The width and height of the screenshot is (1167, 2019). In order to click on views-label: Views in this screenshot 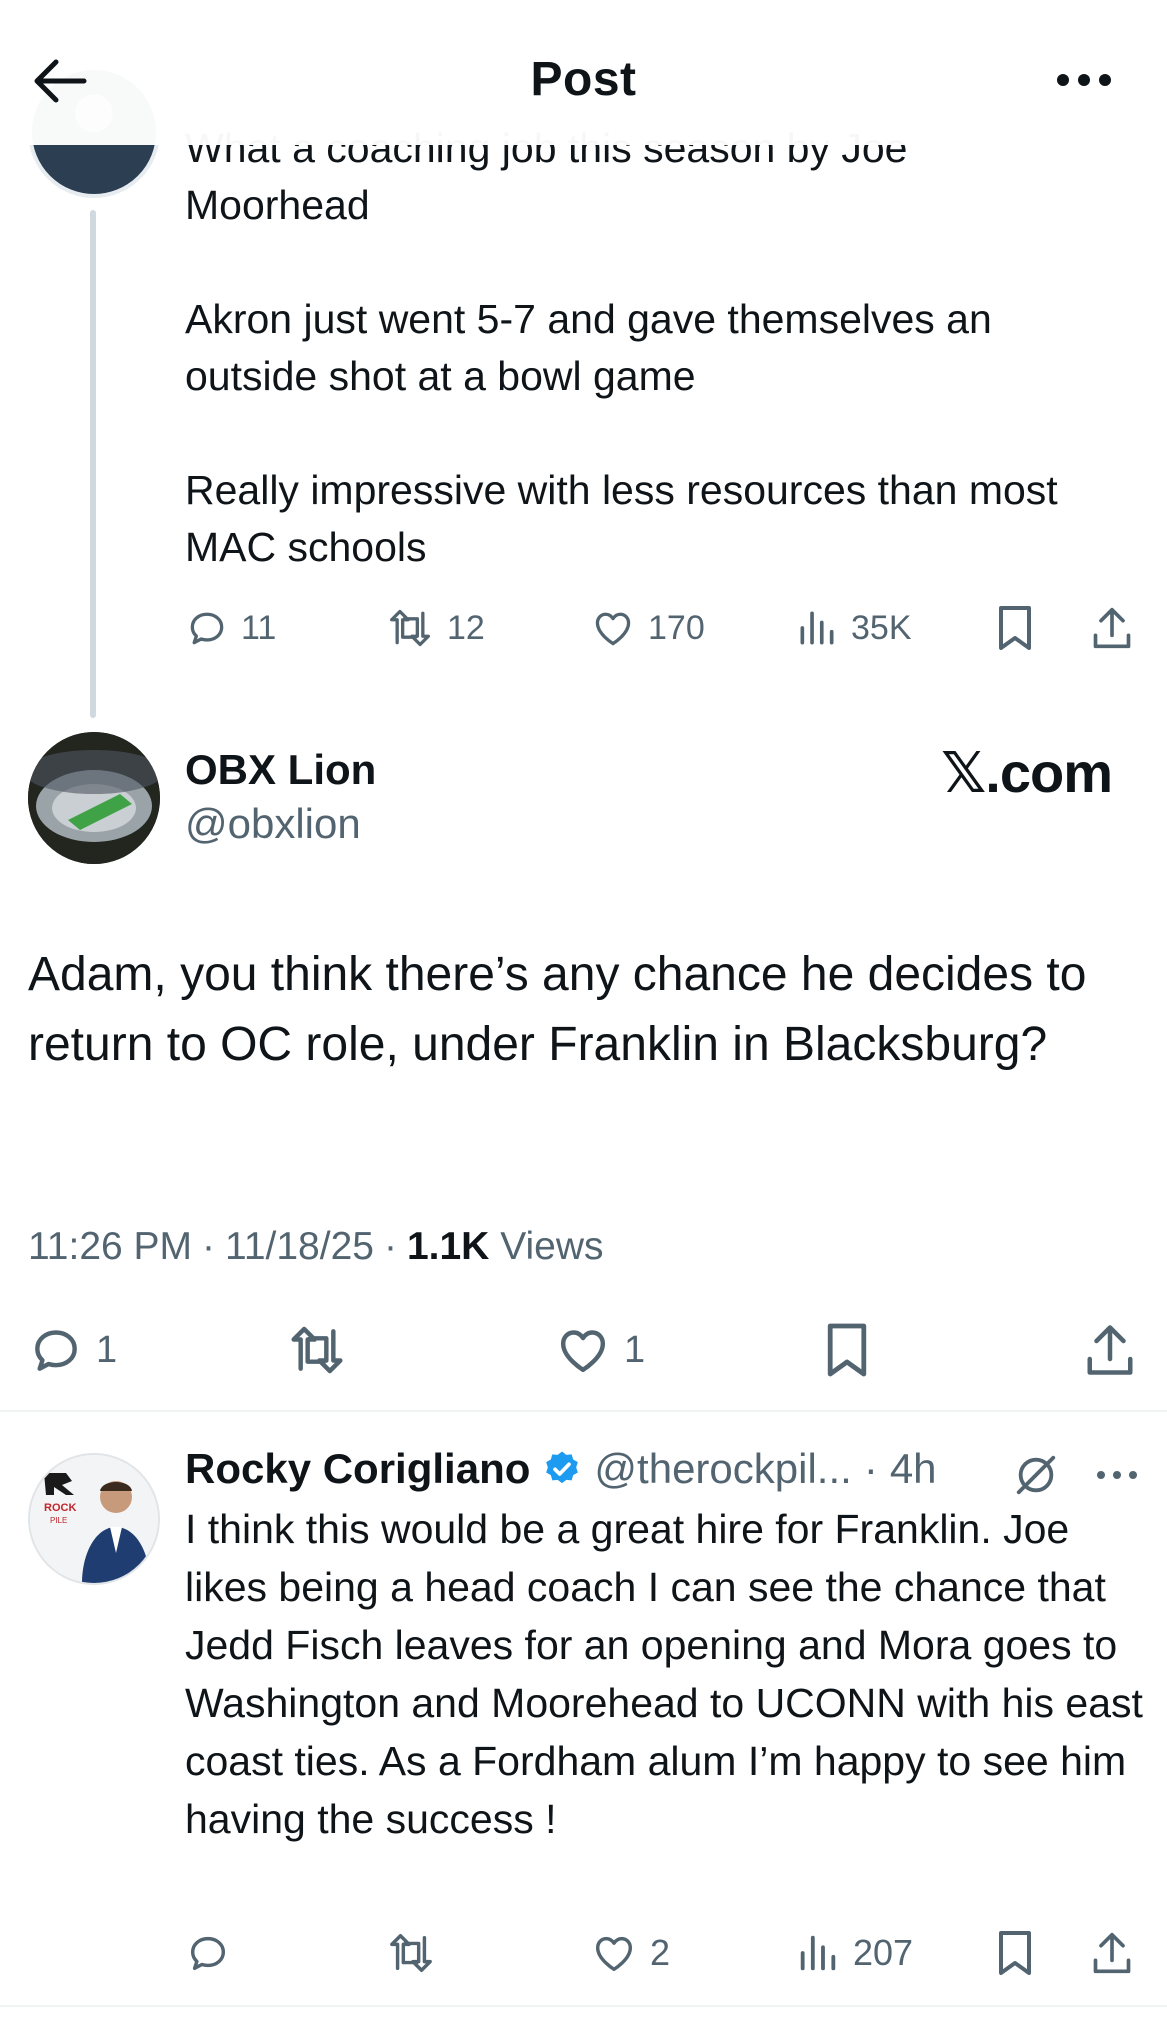, I will do `click(552, 1246)`.